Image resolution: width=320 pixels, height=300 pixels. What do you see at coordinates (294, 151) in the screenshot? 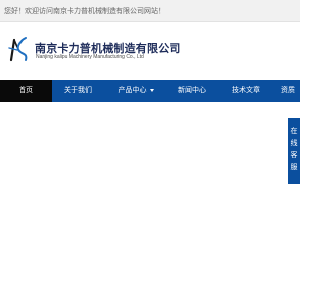
I see `online-service-button: 在 线 客 服` at bounding box center [294, 151].